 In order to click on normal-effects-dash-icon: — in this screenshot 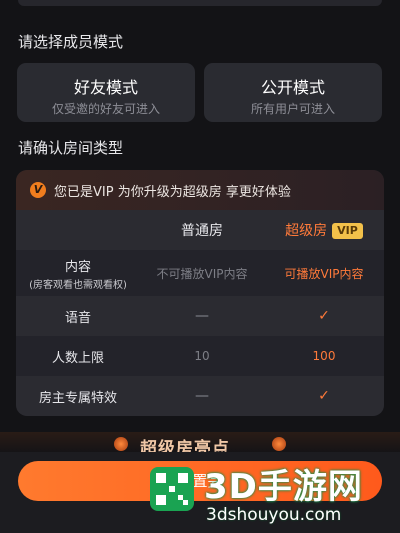, I will do `click(202, 396)`.